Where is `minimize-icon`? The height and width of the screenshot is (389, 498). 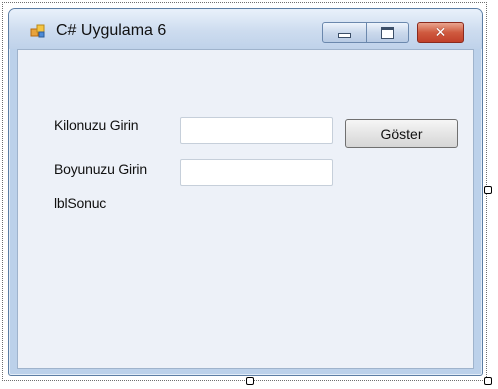
minimize-icon is located at coordinates (344, 35).